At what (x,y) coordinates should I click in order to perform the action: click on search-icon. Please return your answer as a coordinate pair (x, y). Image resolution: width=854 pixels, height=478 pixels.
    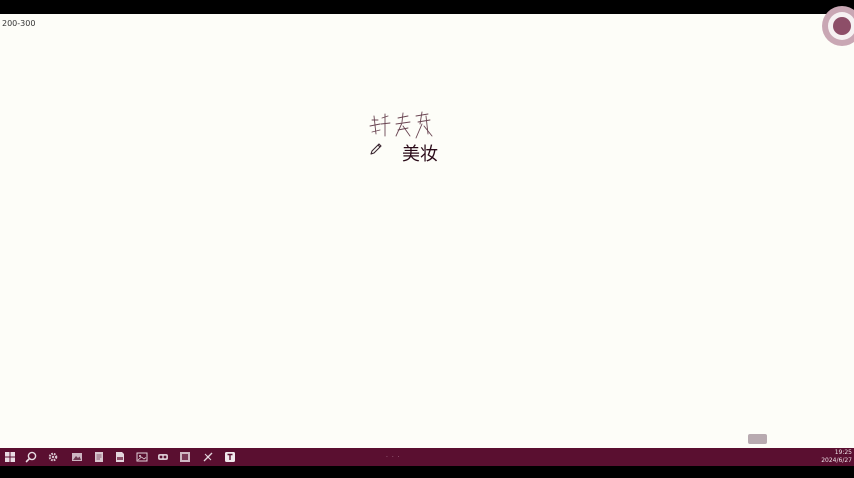
    Looking at the image, I should click on (31, 457).